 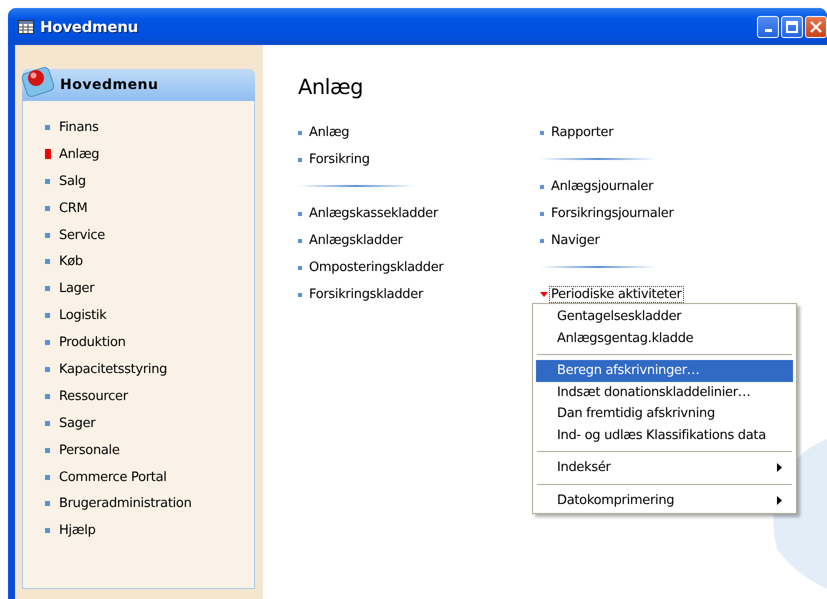 What do you see at coordinates (90, 27) in the screenshot?
I see `window-title: Hovedmenu` at bounding box center [90, 27].